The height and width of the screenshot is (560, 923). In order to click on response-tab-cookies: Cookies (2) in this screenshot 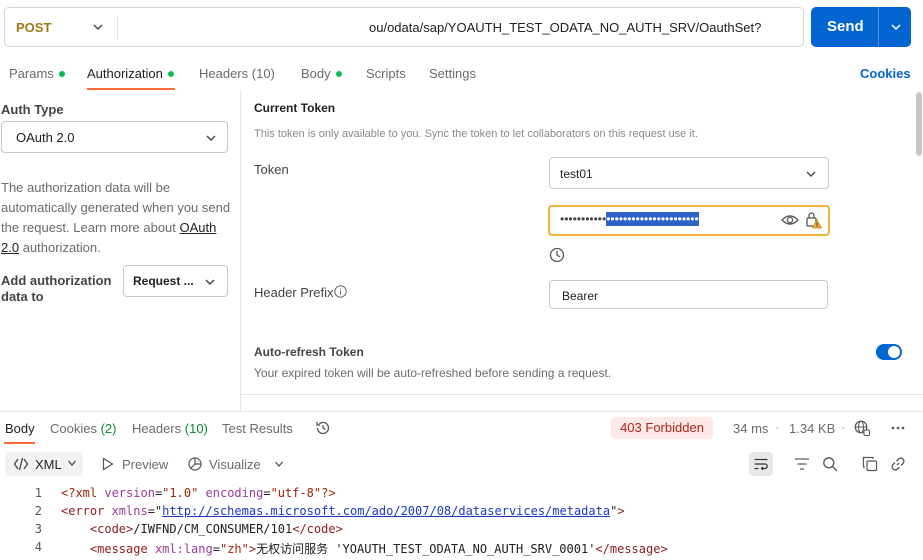, I will do `click(83, 428)`.